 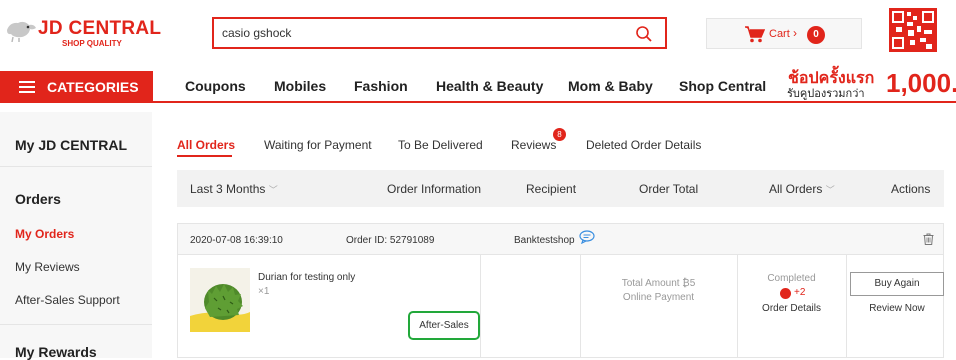 I want to click on qr-code-icon, so click(x=913, y=30).